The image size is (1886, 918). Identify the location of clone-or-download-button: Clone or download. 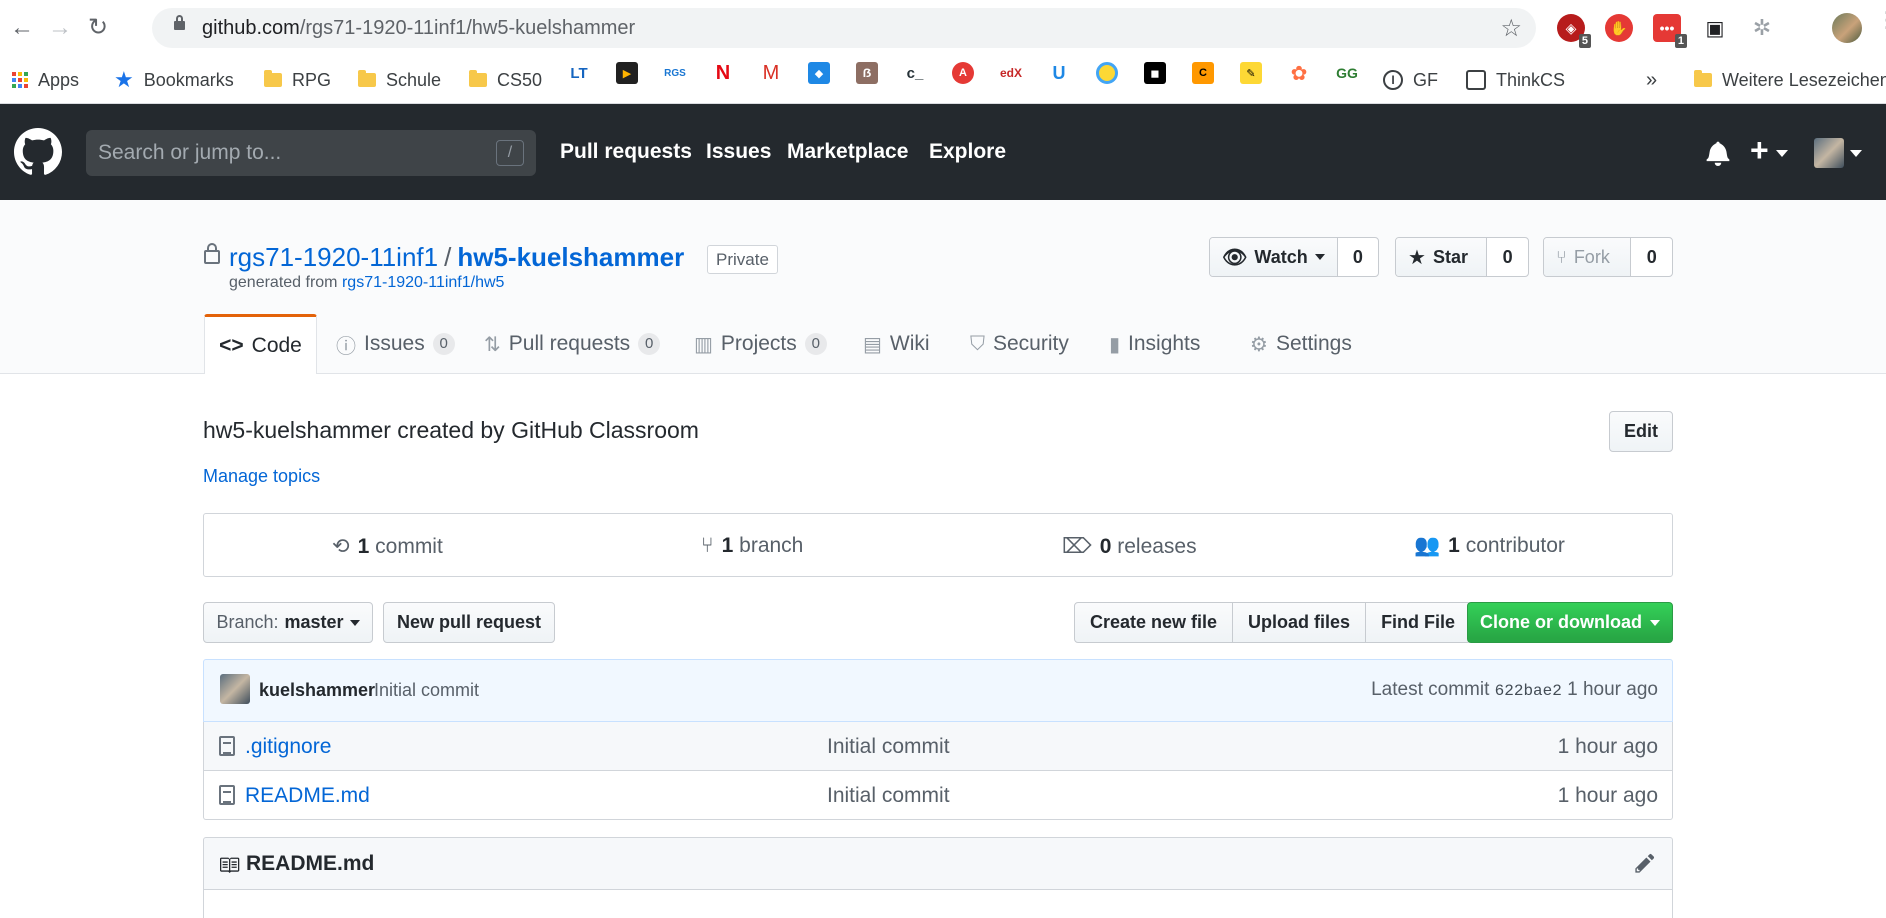
(1570, 622).